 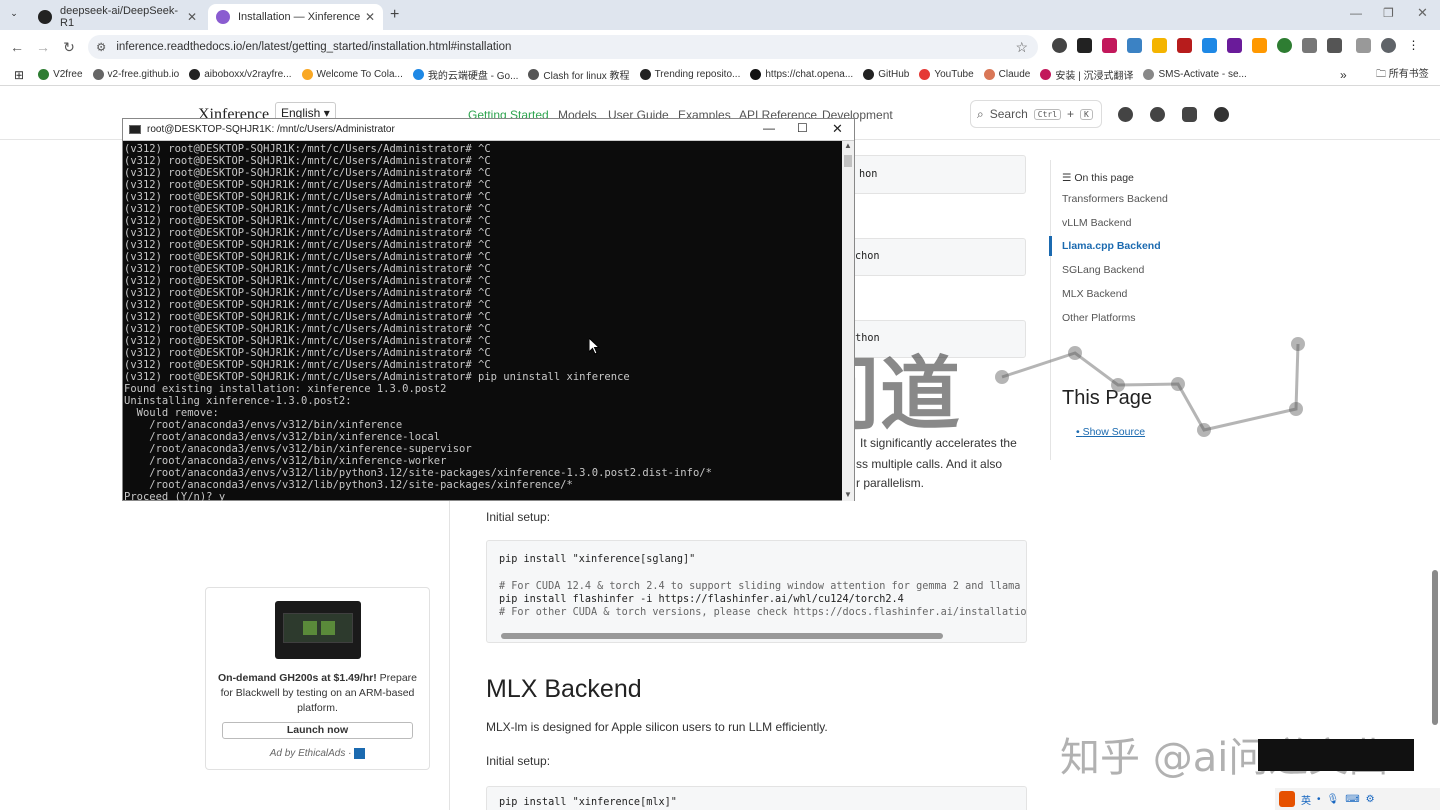 What do you see at coordinates (360, 753) in the screenshot?
I see `ethicalads-logo-icon` at bounding box center [360, 753].